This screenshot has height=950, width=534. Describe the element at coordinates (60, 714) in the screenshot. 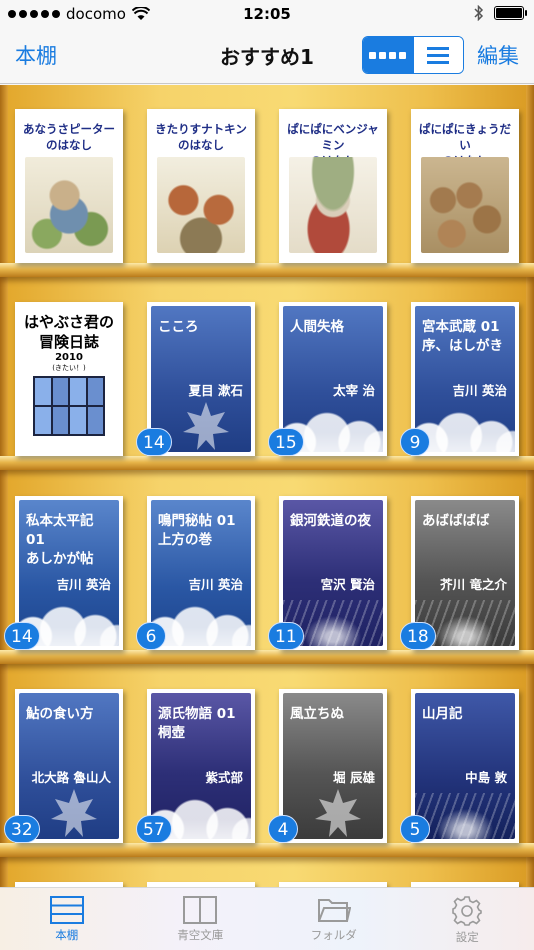

I see `book-title: 鮎の食い方` at that location.